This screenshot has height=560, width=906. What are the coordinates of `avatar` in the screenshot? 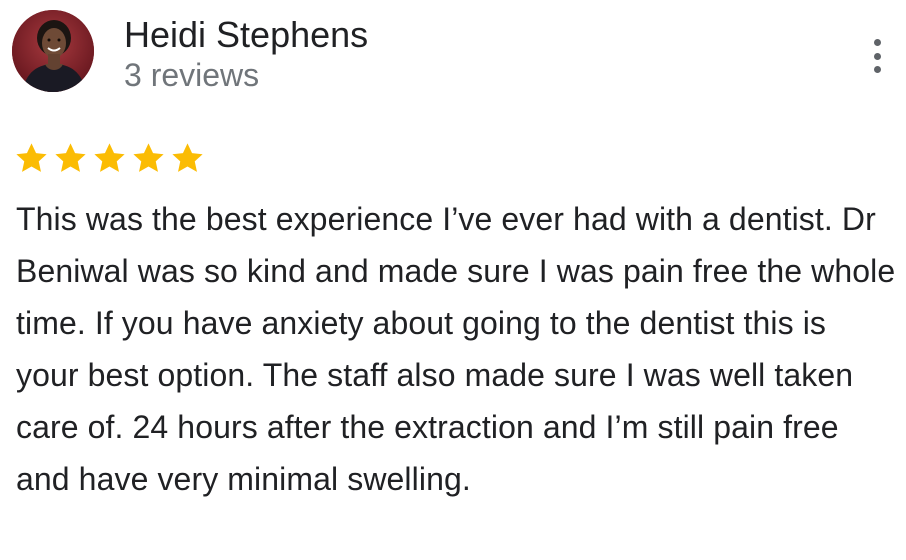 It's located at (53, 51).